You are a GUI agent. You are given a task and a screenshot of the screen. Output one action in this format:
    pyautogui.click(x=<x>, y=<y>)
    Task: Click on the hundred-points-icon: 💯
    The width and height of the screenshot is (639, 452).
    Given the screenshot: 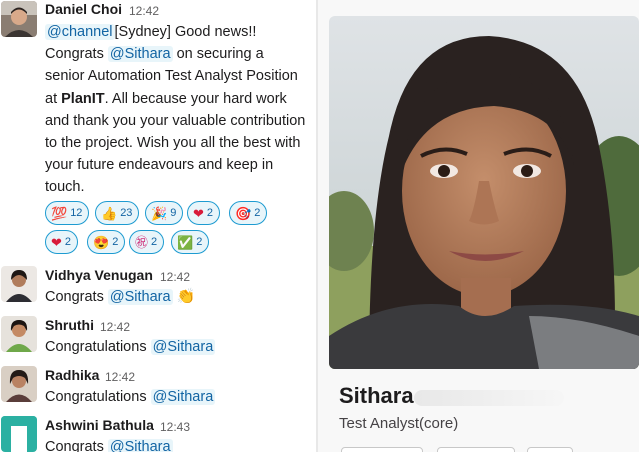 What is the action you would take?
    pyautogui.click(x=59, y=213)
    